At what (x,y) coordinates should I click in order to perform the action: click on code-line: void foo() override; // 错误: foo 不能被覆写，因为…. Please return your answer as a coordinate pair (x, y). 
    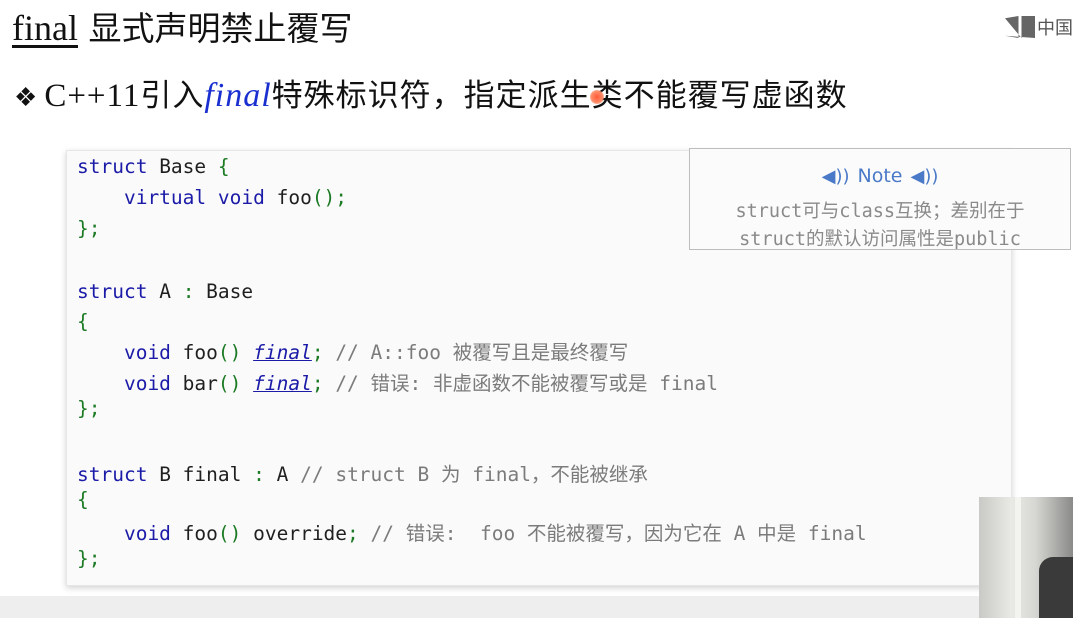
    Looking at the image, I should click on (472, 533).